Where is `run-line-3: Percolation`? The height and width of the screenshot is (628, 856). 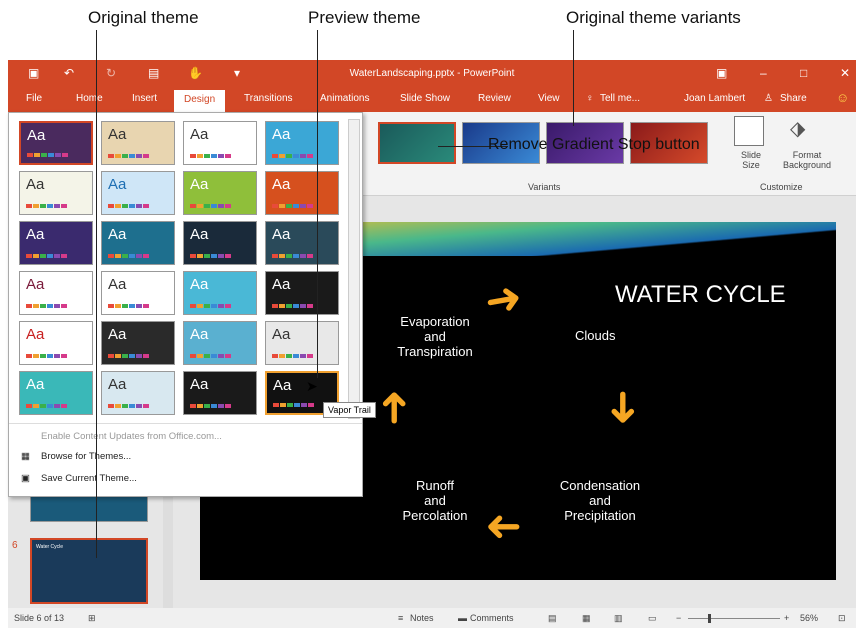 run-line-3: Percolation is located at coordinates (435, 515).